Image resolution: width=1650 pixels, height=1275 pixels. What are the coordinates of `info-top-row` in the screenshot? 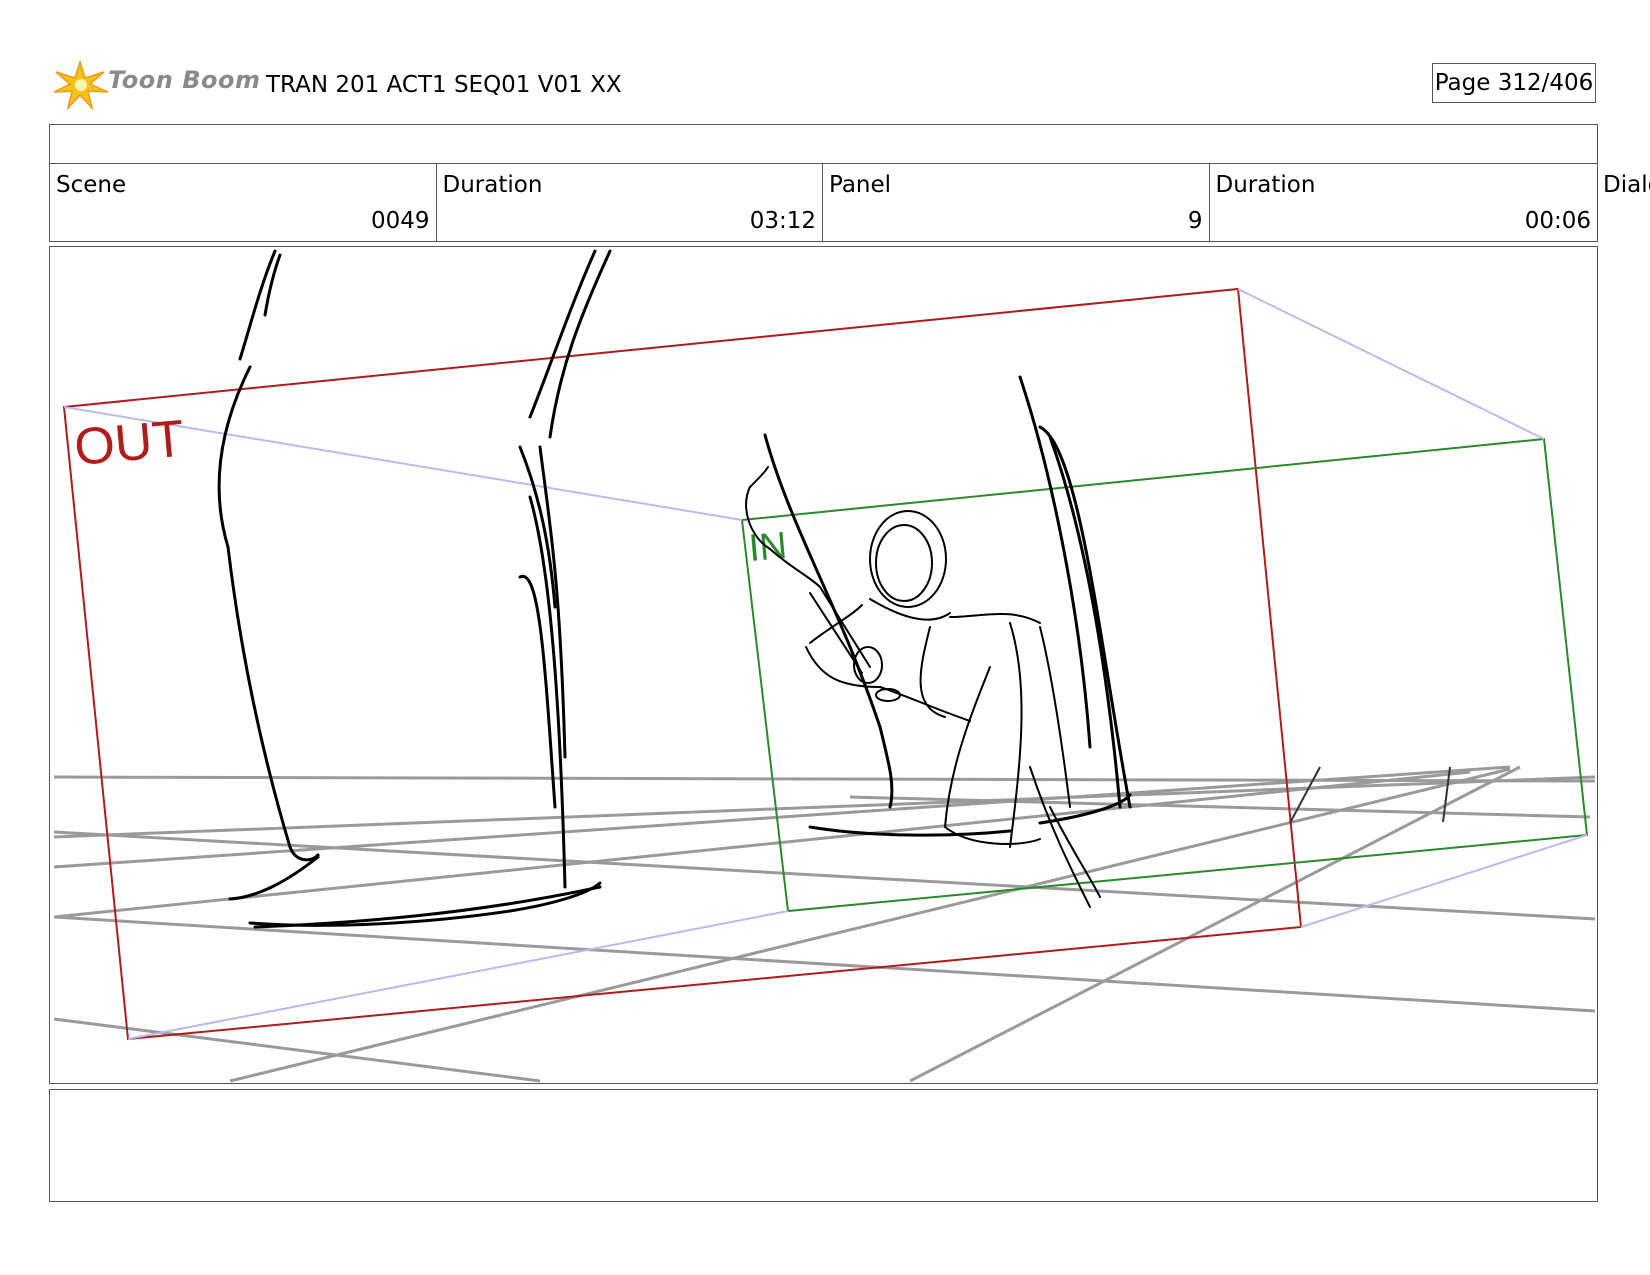 It's located at (823, 144).